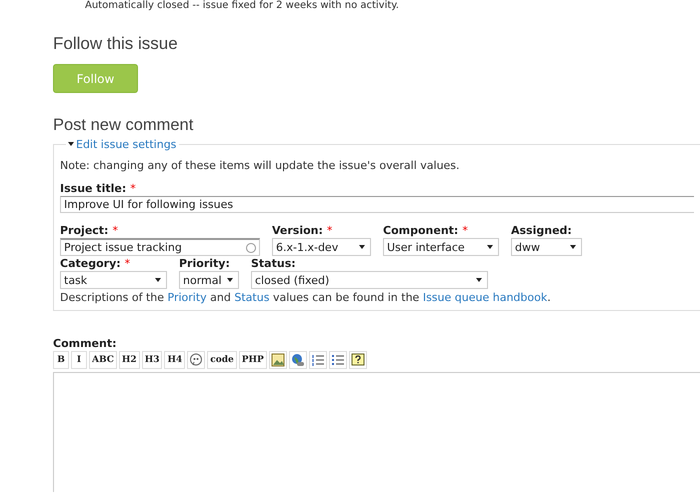 The height and width of the screenshot is (499, 700). What do you see at coordinates (209, 280) in the screenshot?
I see `select-dropdown: normal` at bounding box center [209, 280].